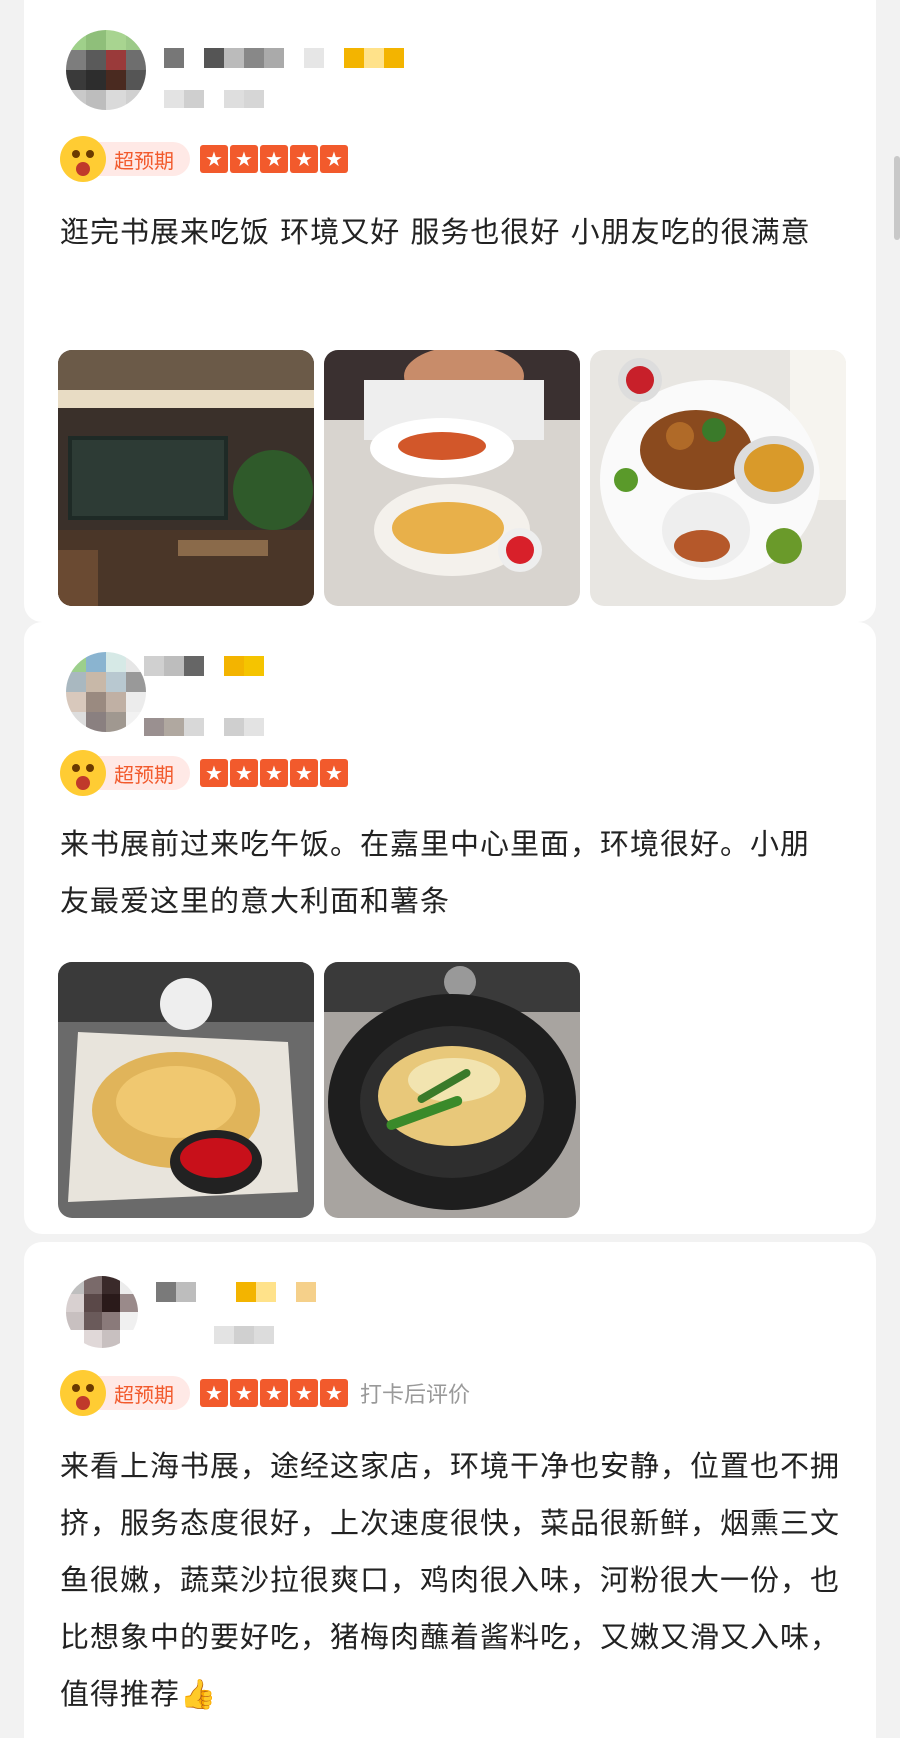 Image resolution: width=900 pixels, height=1738 pixels. Describe the element at coordinates (440, 873) in the screenshot. I see `review-text: 来书展前过来吃午饭。在嘉里中心里面，环境很好。小朋友最爱这里的意大利面和薯条` at that location.